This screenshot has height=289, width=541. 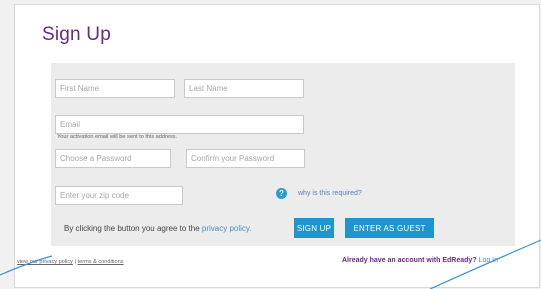 What do you see at coordinates (132, 228) in the screenshot?
I see `agreement-prefix: By clicking the button you agree to the` at bounding box center [132, 228].